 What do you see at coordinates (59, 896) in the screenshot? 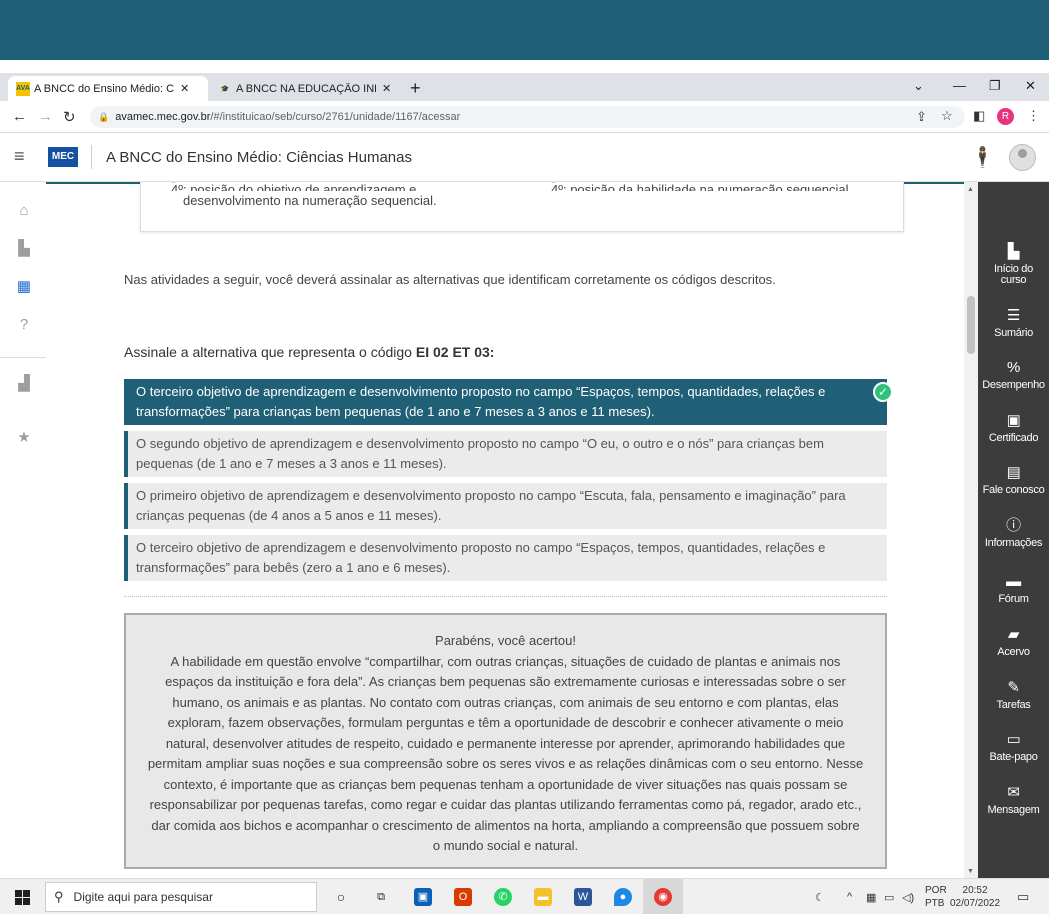
I see `search-icon: ⚲` at bounding box center [59, 896].